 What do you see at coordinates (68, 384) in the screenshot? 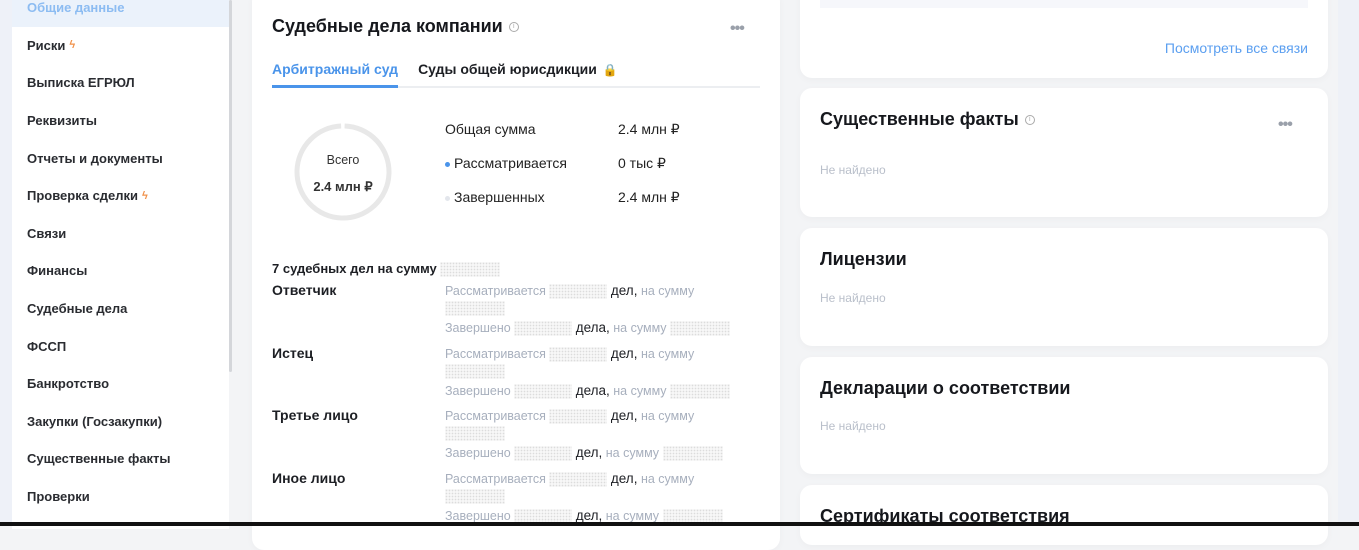
I see `sidebar-item-label: Банкротство` at bounding box center [68, 384].